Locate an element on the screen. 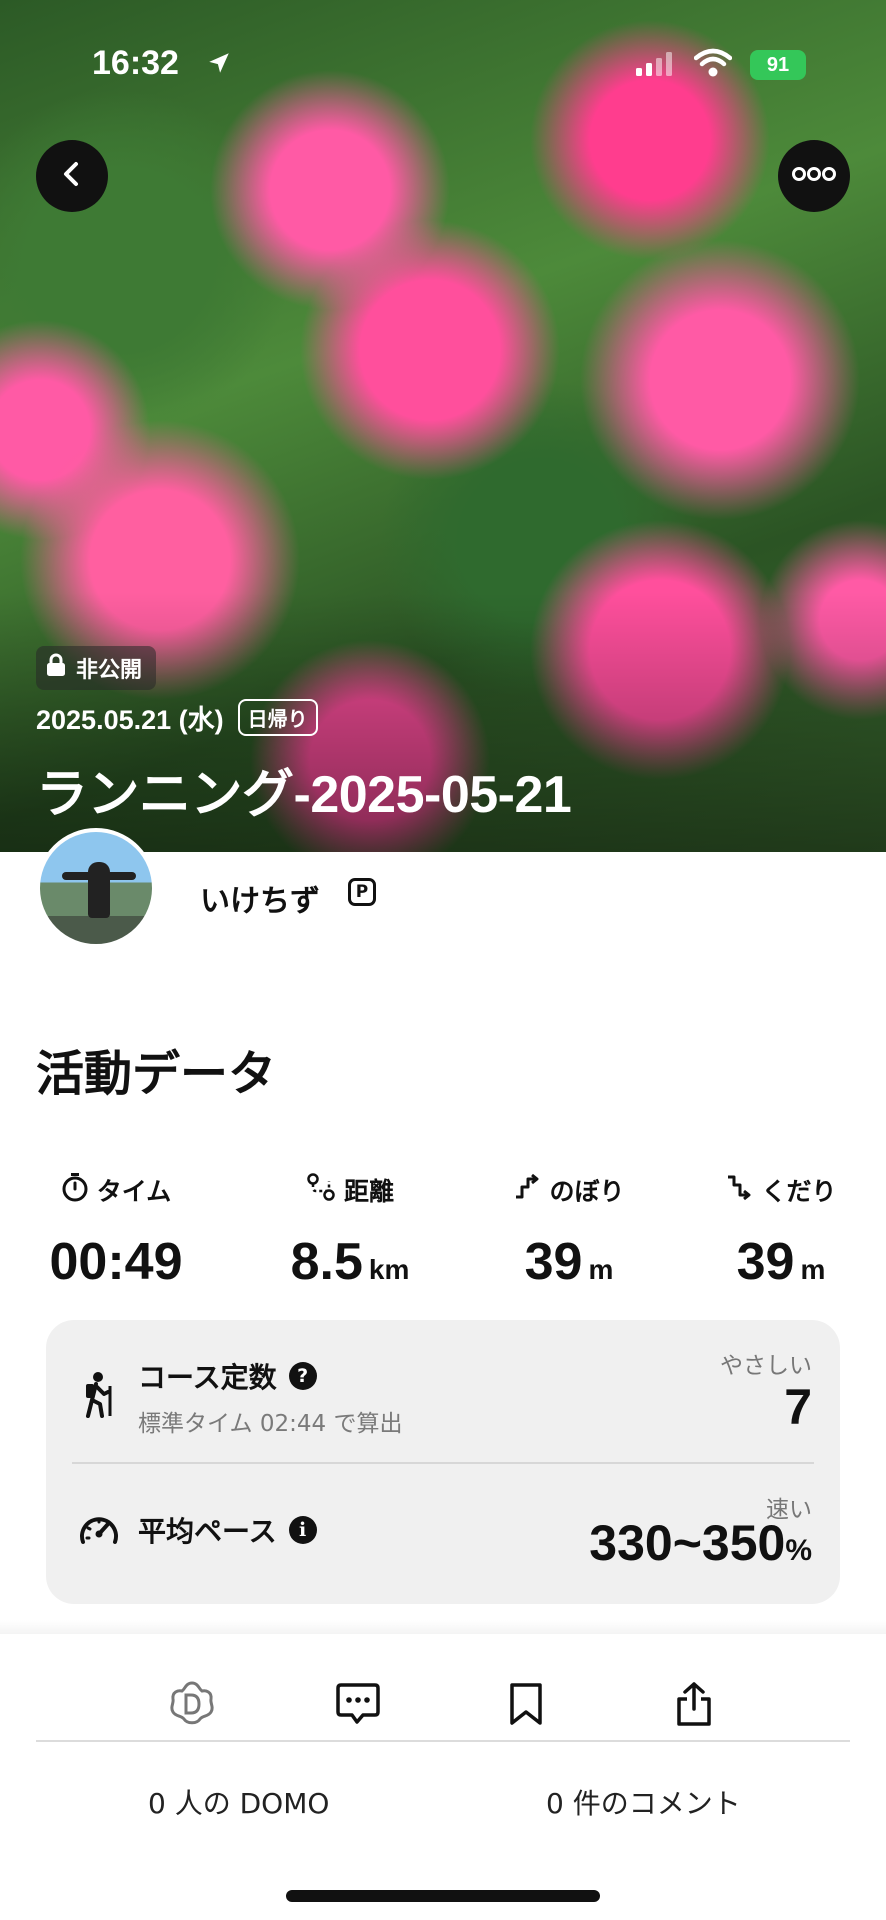 The width and height of the screenshot is (886, 1920). back-button is located at coordinates (72, 176).